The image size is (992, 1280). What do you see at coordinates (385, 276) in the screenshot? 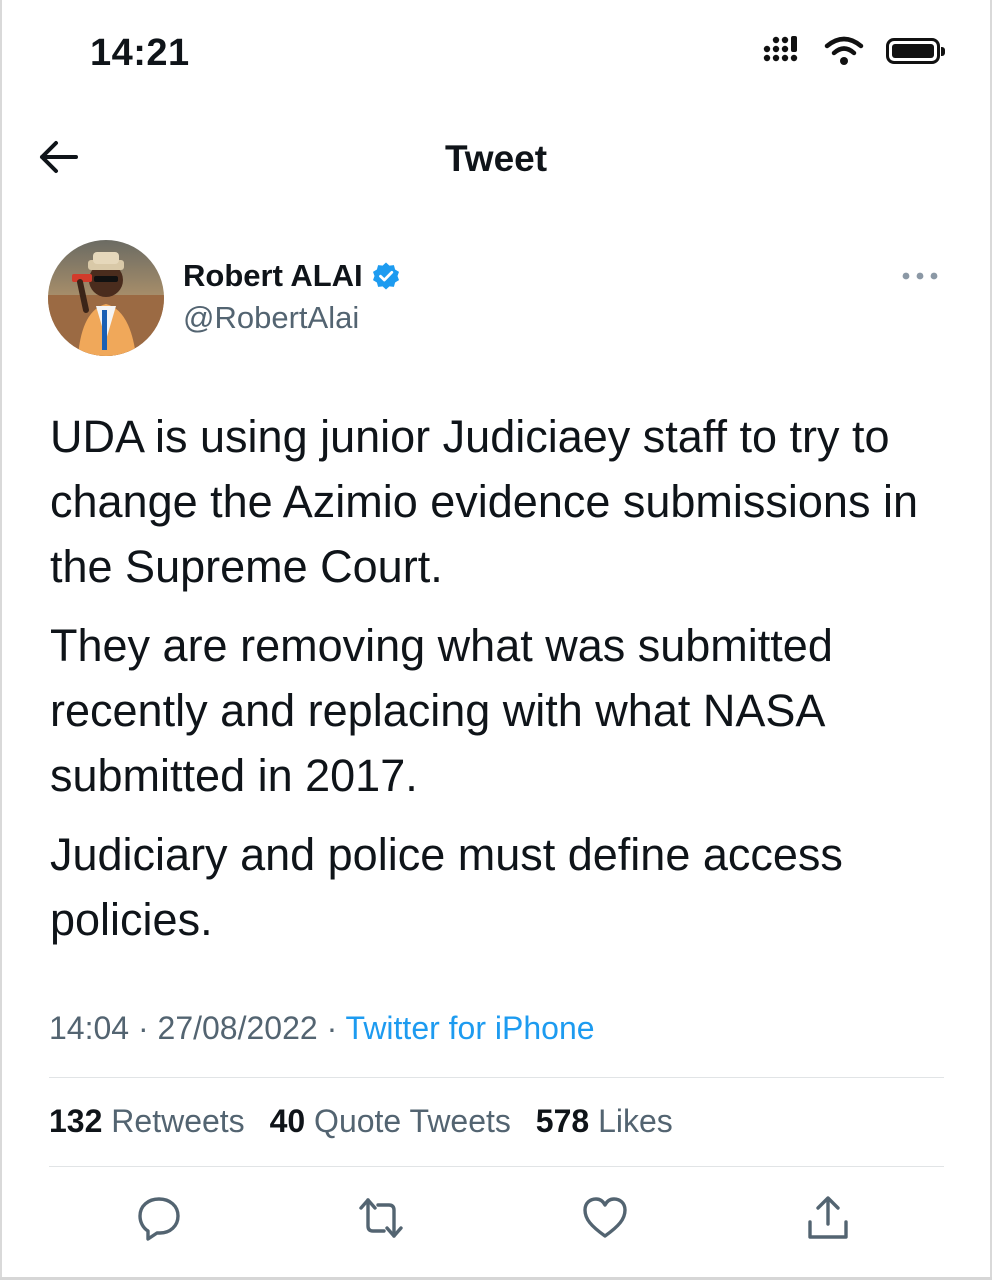
I see `verified-badge-icon` at bounding box center [385, 276].